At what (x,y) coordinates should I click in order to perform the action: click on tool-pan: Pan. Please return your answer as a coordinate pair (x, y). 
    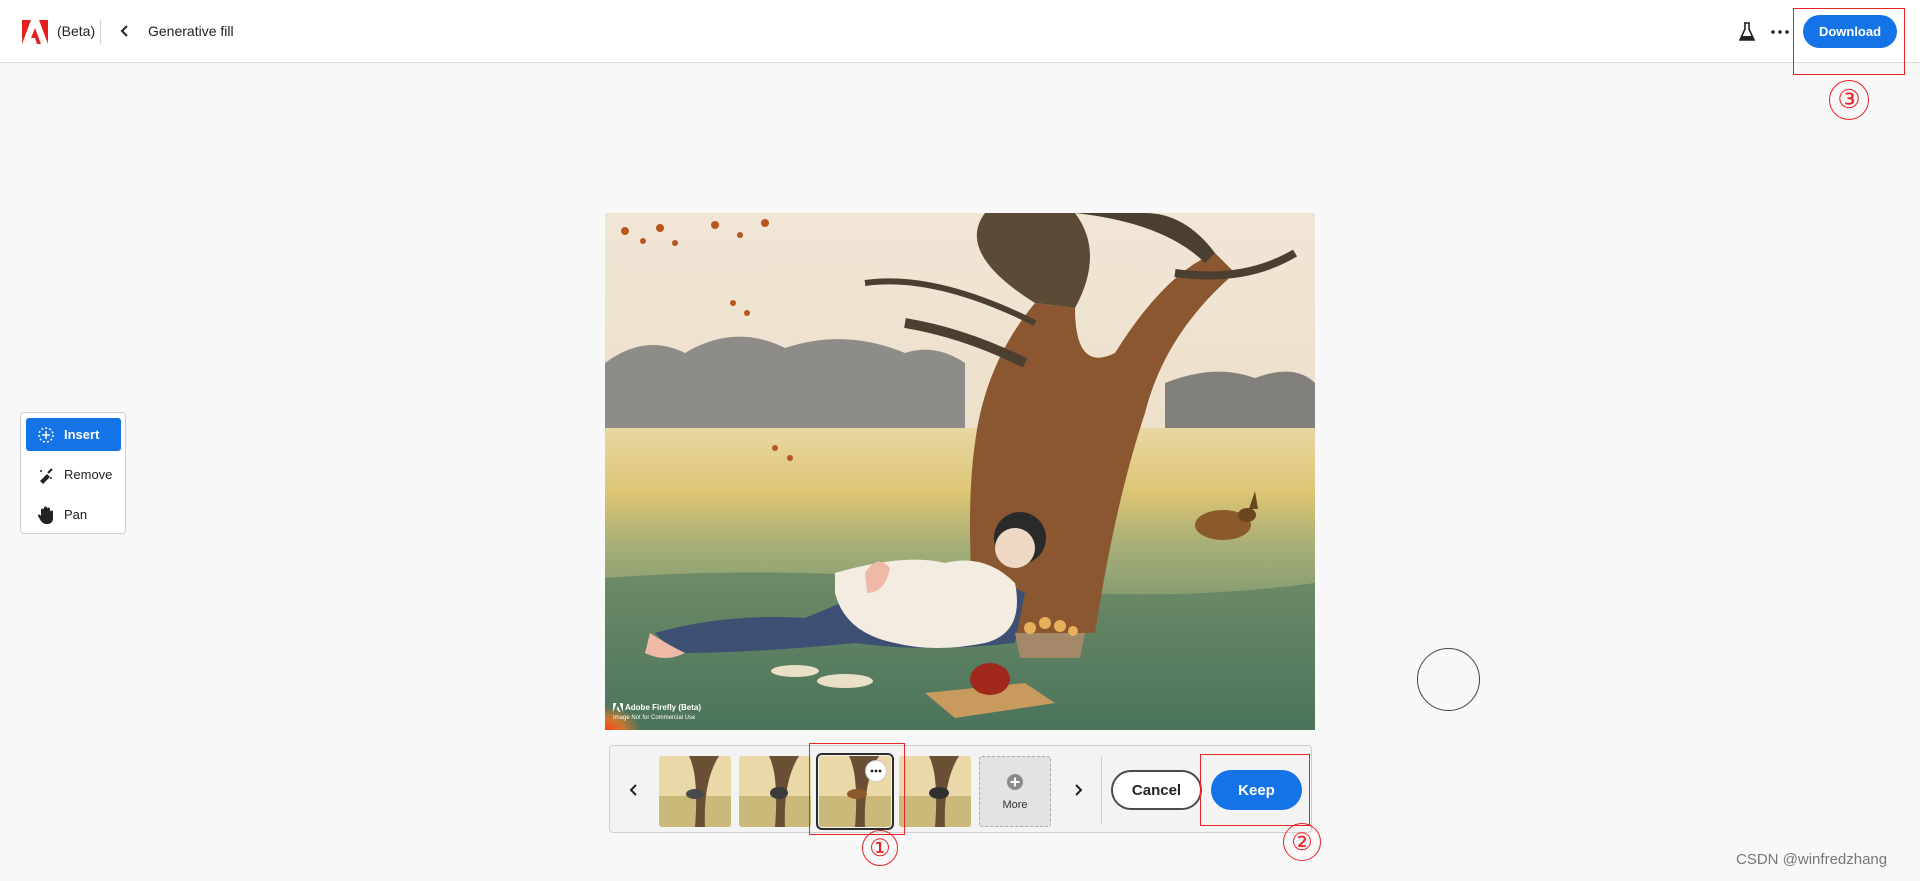
    Looking at the image, I should click on (73, 514).